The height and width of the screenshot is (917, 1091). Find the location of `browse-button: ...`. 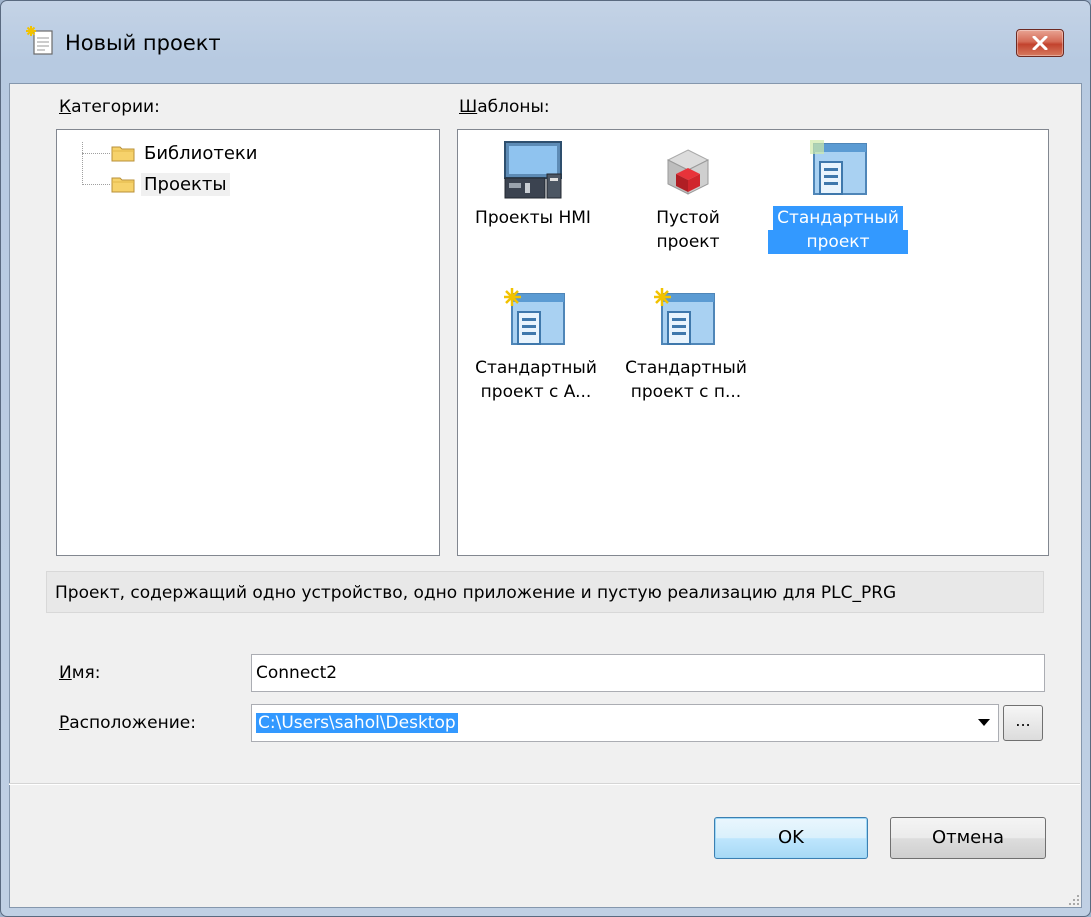

browse-button: ... is located at coordinates (1023, 723).